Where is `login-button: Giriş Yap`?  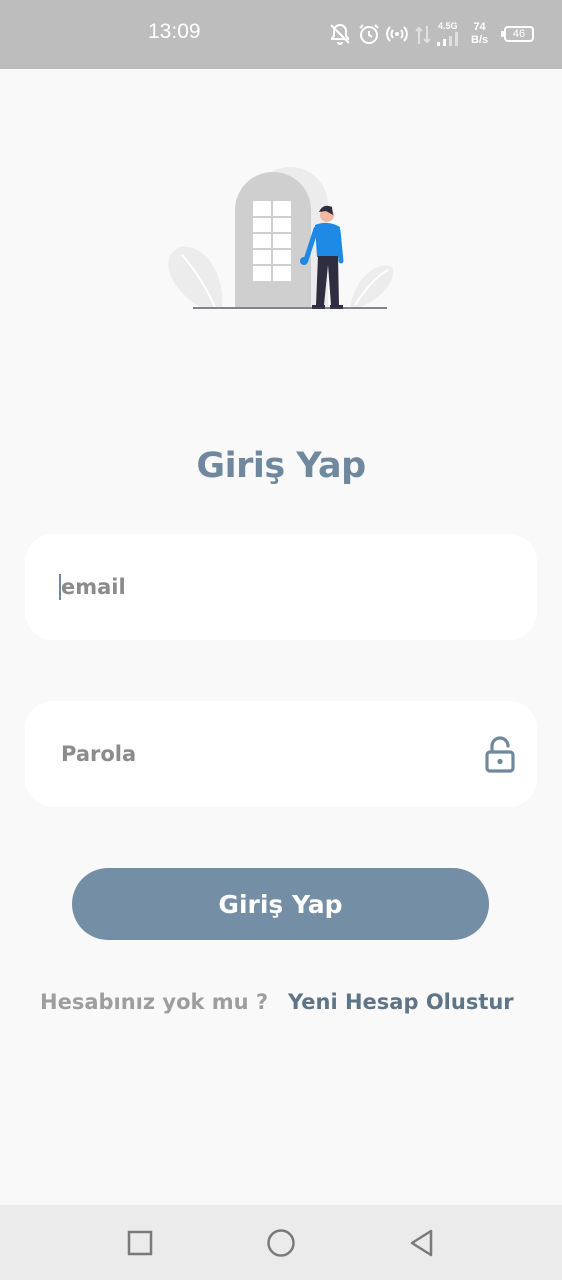
login-button: Giriş Yap is located at coordinates (280, 904).